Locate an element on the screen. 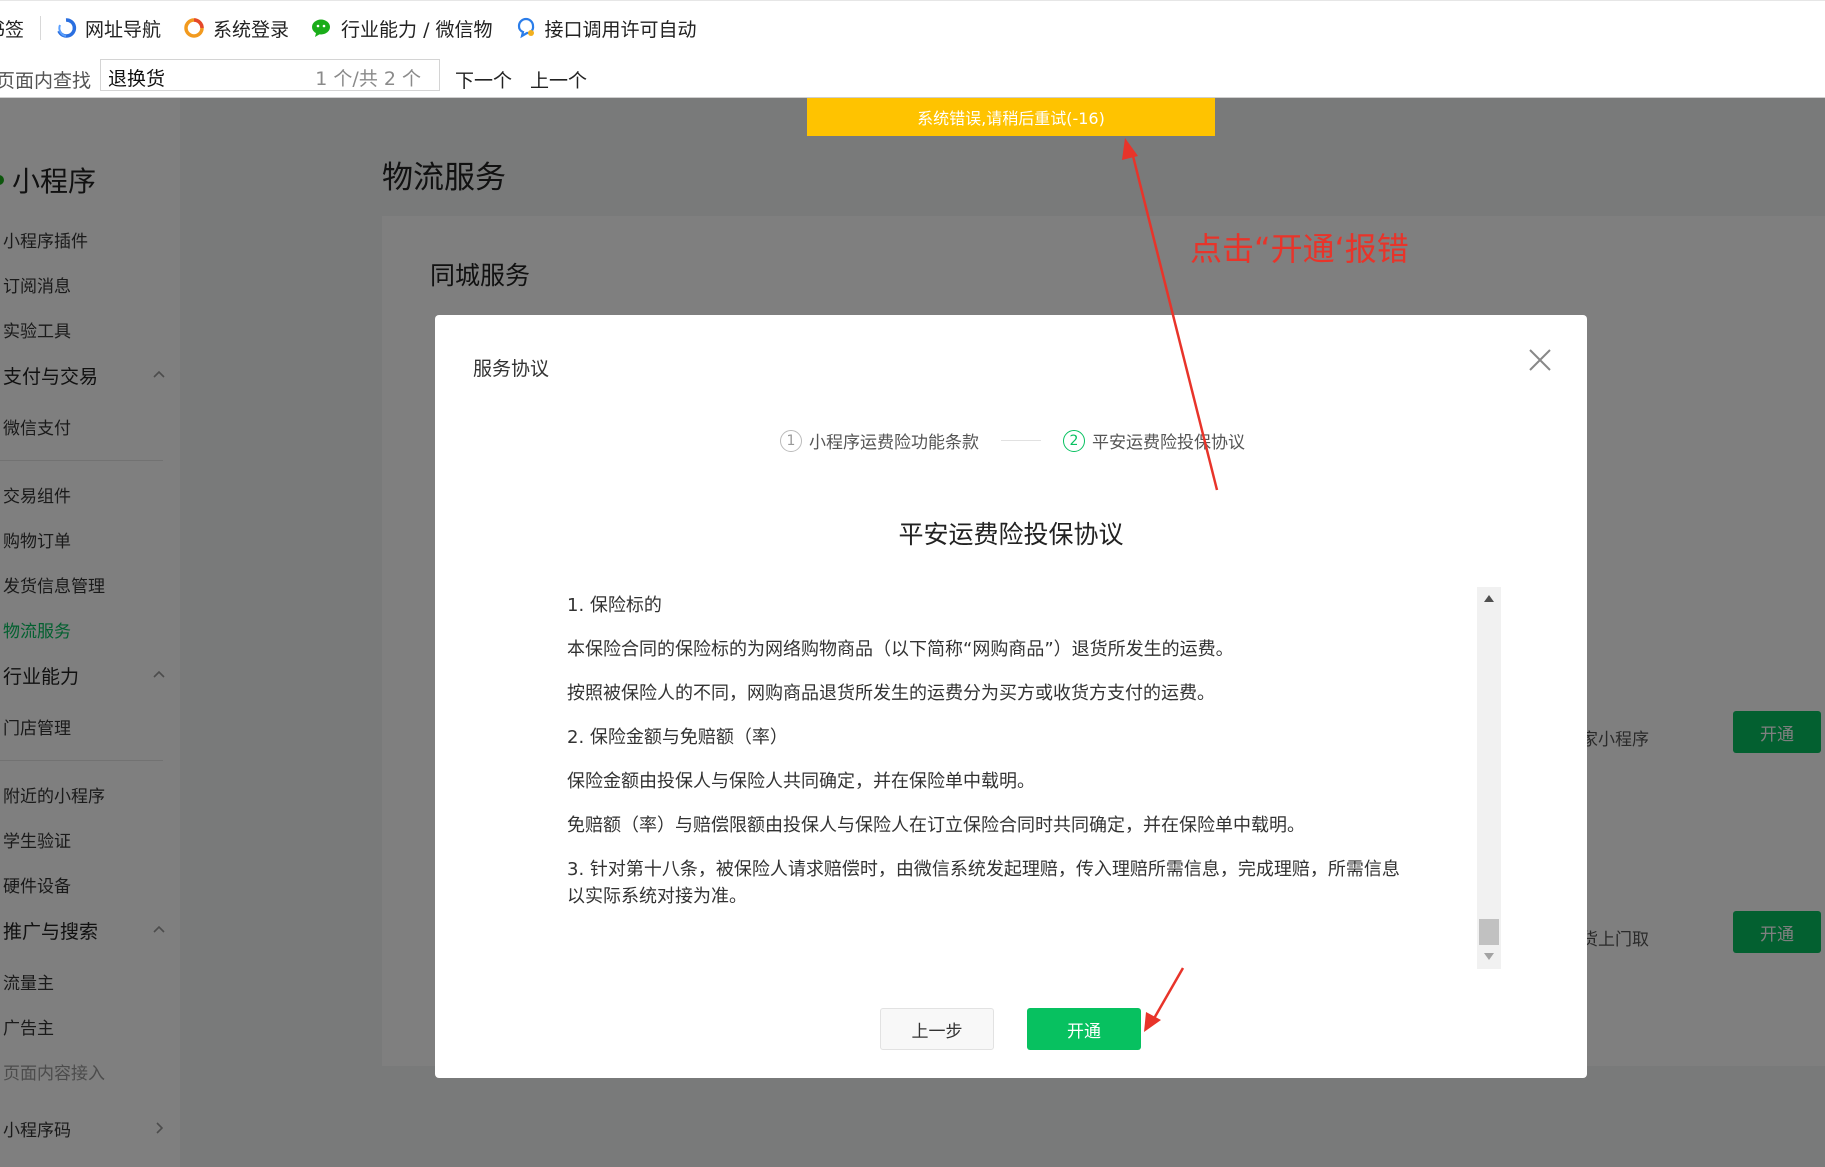 The image size is (1825, 1167). bookmark-label: 网址导航 is located at coordinates (123, 29).